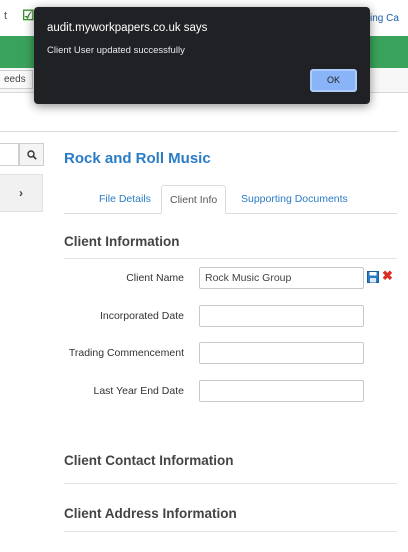 The height and width of the screenshot is (552, 408). Describe the element at coordinates (281, 353) in the screenshot. I see `trading-commencement-field` at that location.